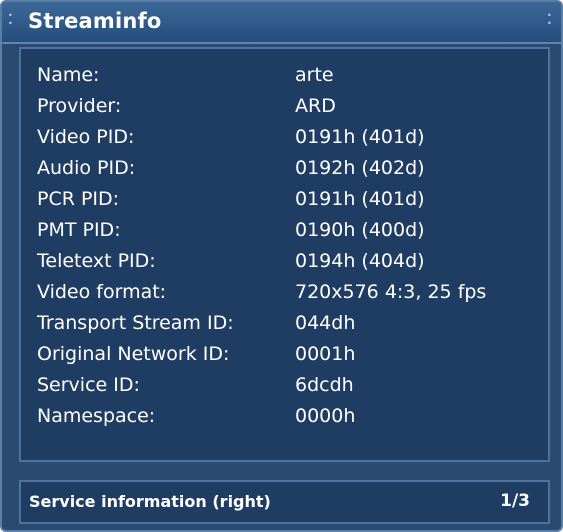 The width and height of the screenshot is (563, 532). I want to click on info-row-teletext-pid: Teletext PID: 0194h (404d), so click(284, 261).